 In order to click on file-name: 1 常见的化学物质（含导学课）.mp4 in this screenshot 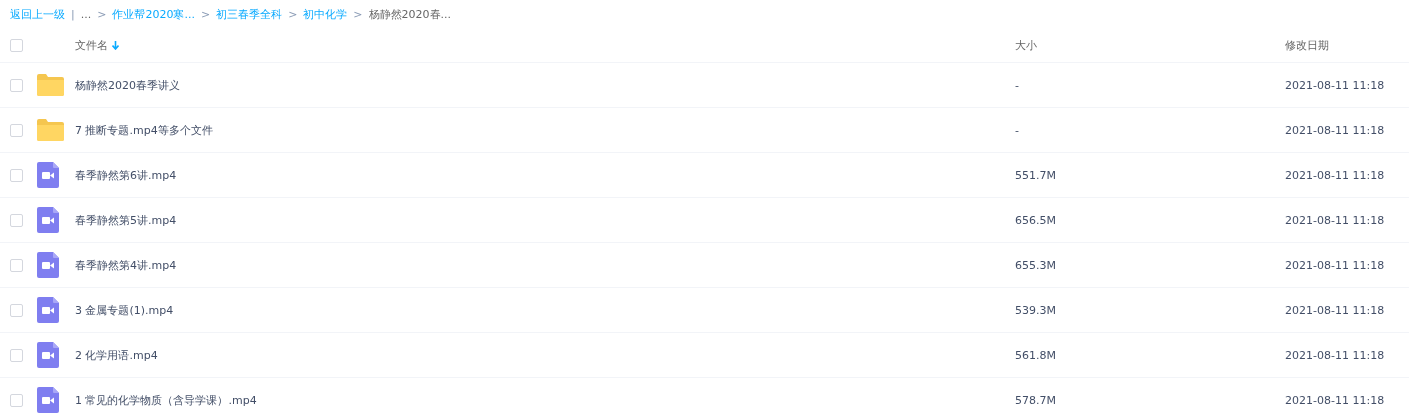, I will do `click(545, 400)`.